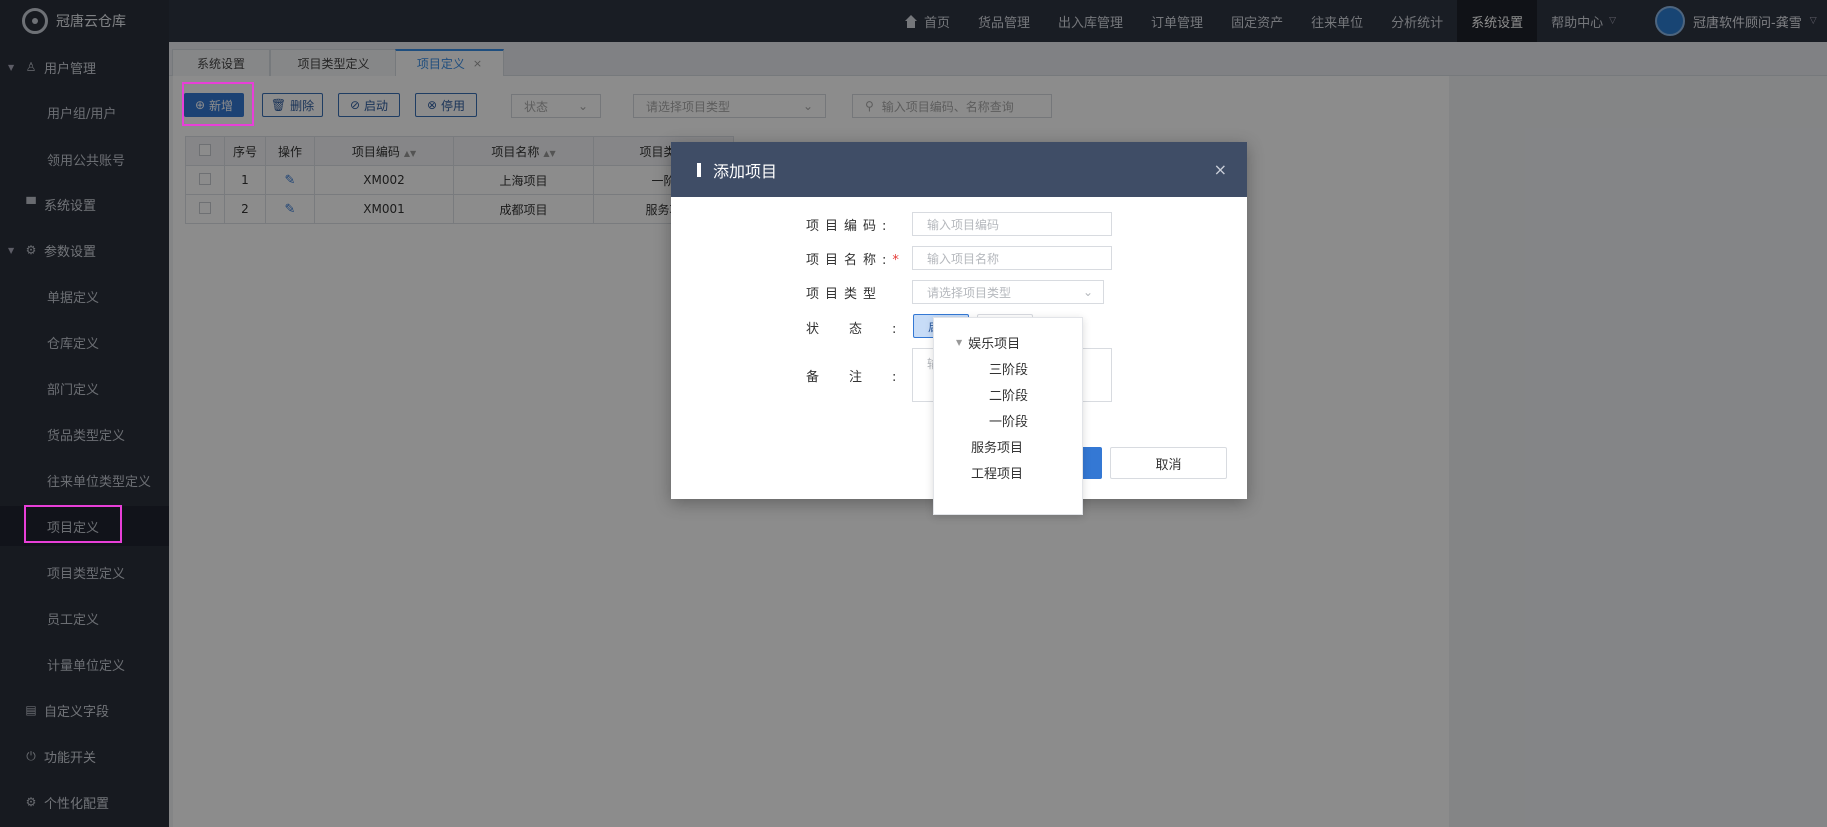 The image size is (1827, 827). I want to click on dialog-header: 添加项目 ×, so click(959, 169).